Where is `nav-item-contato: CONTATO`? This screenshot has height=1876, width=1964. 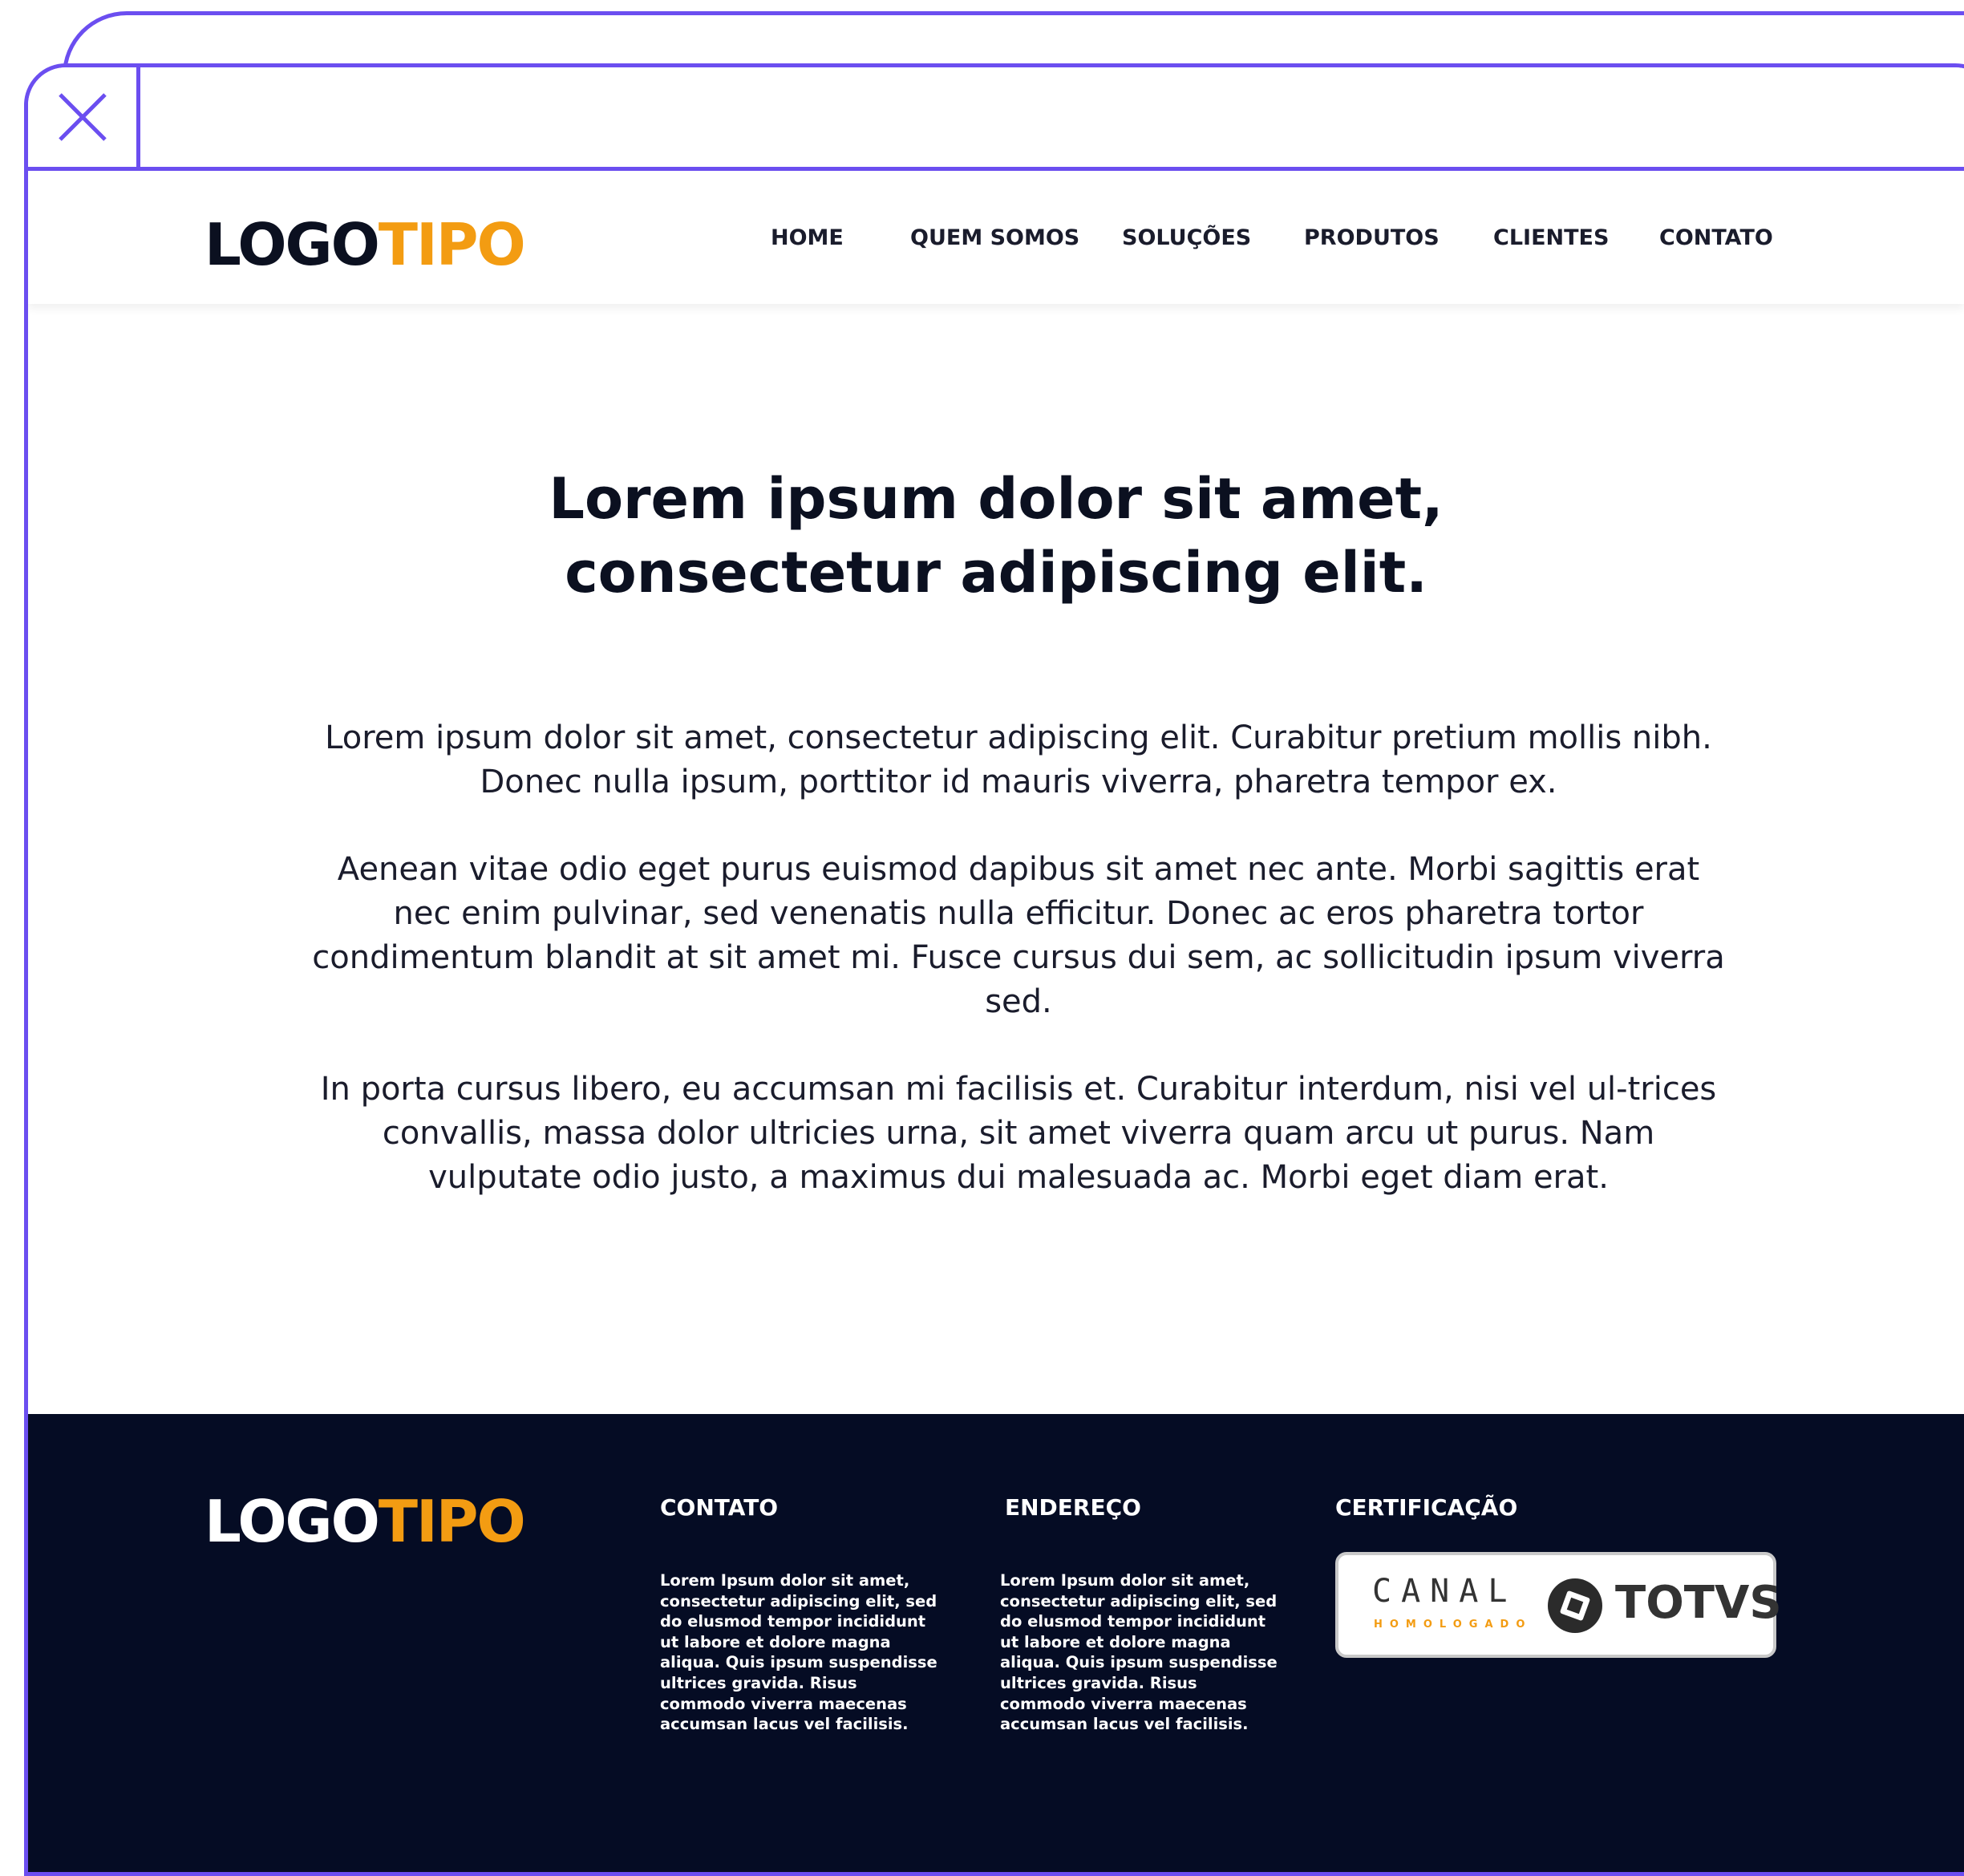
nav-item-contato: CONTATO is located at coordinates (1716, 237).